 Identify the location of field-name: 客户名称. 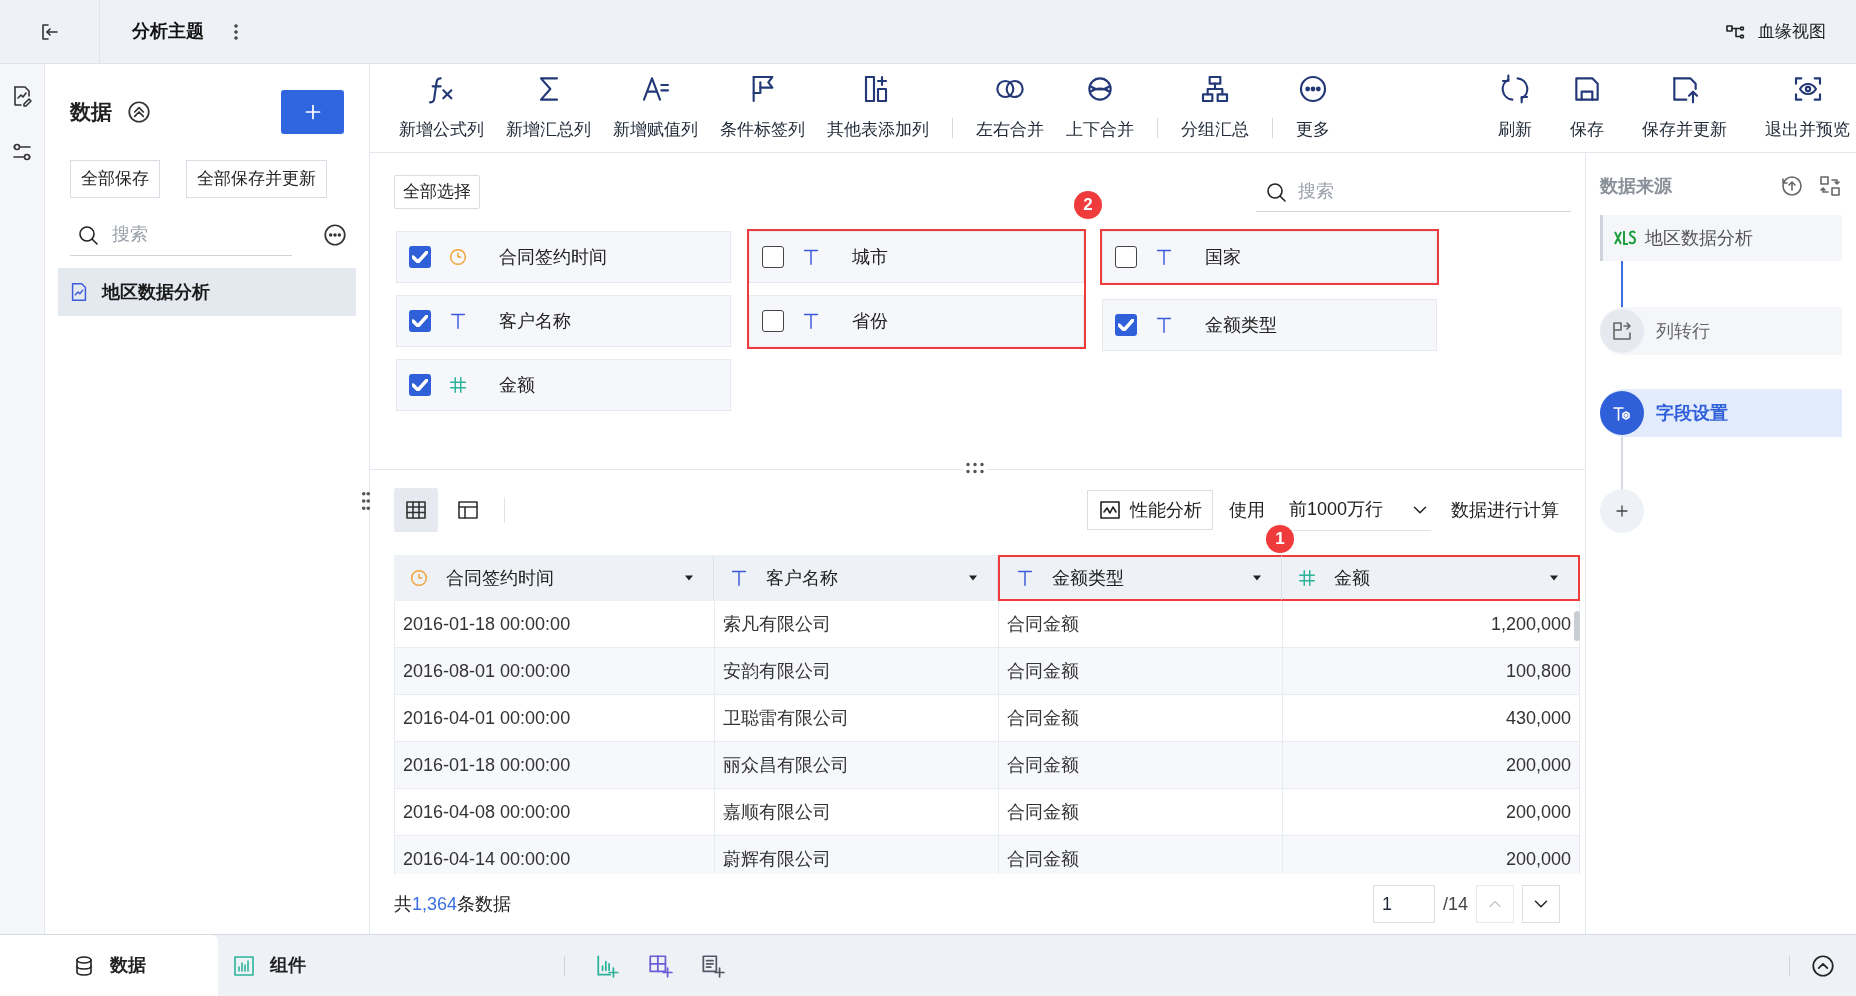
(535, 321).